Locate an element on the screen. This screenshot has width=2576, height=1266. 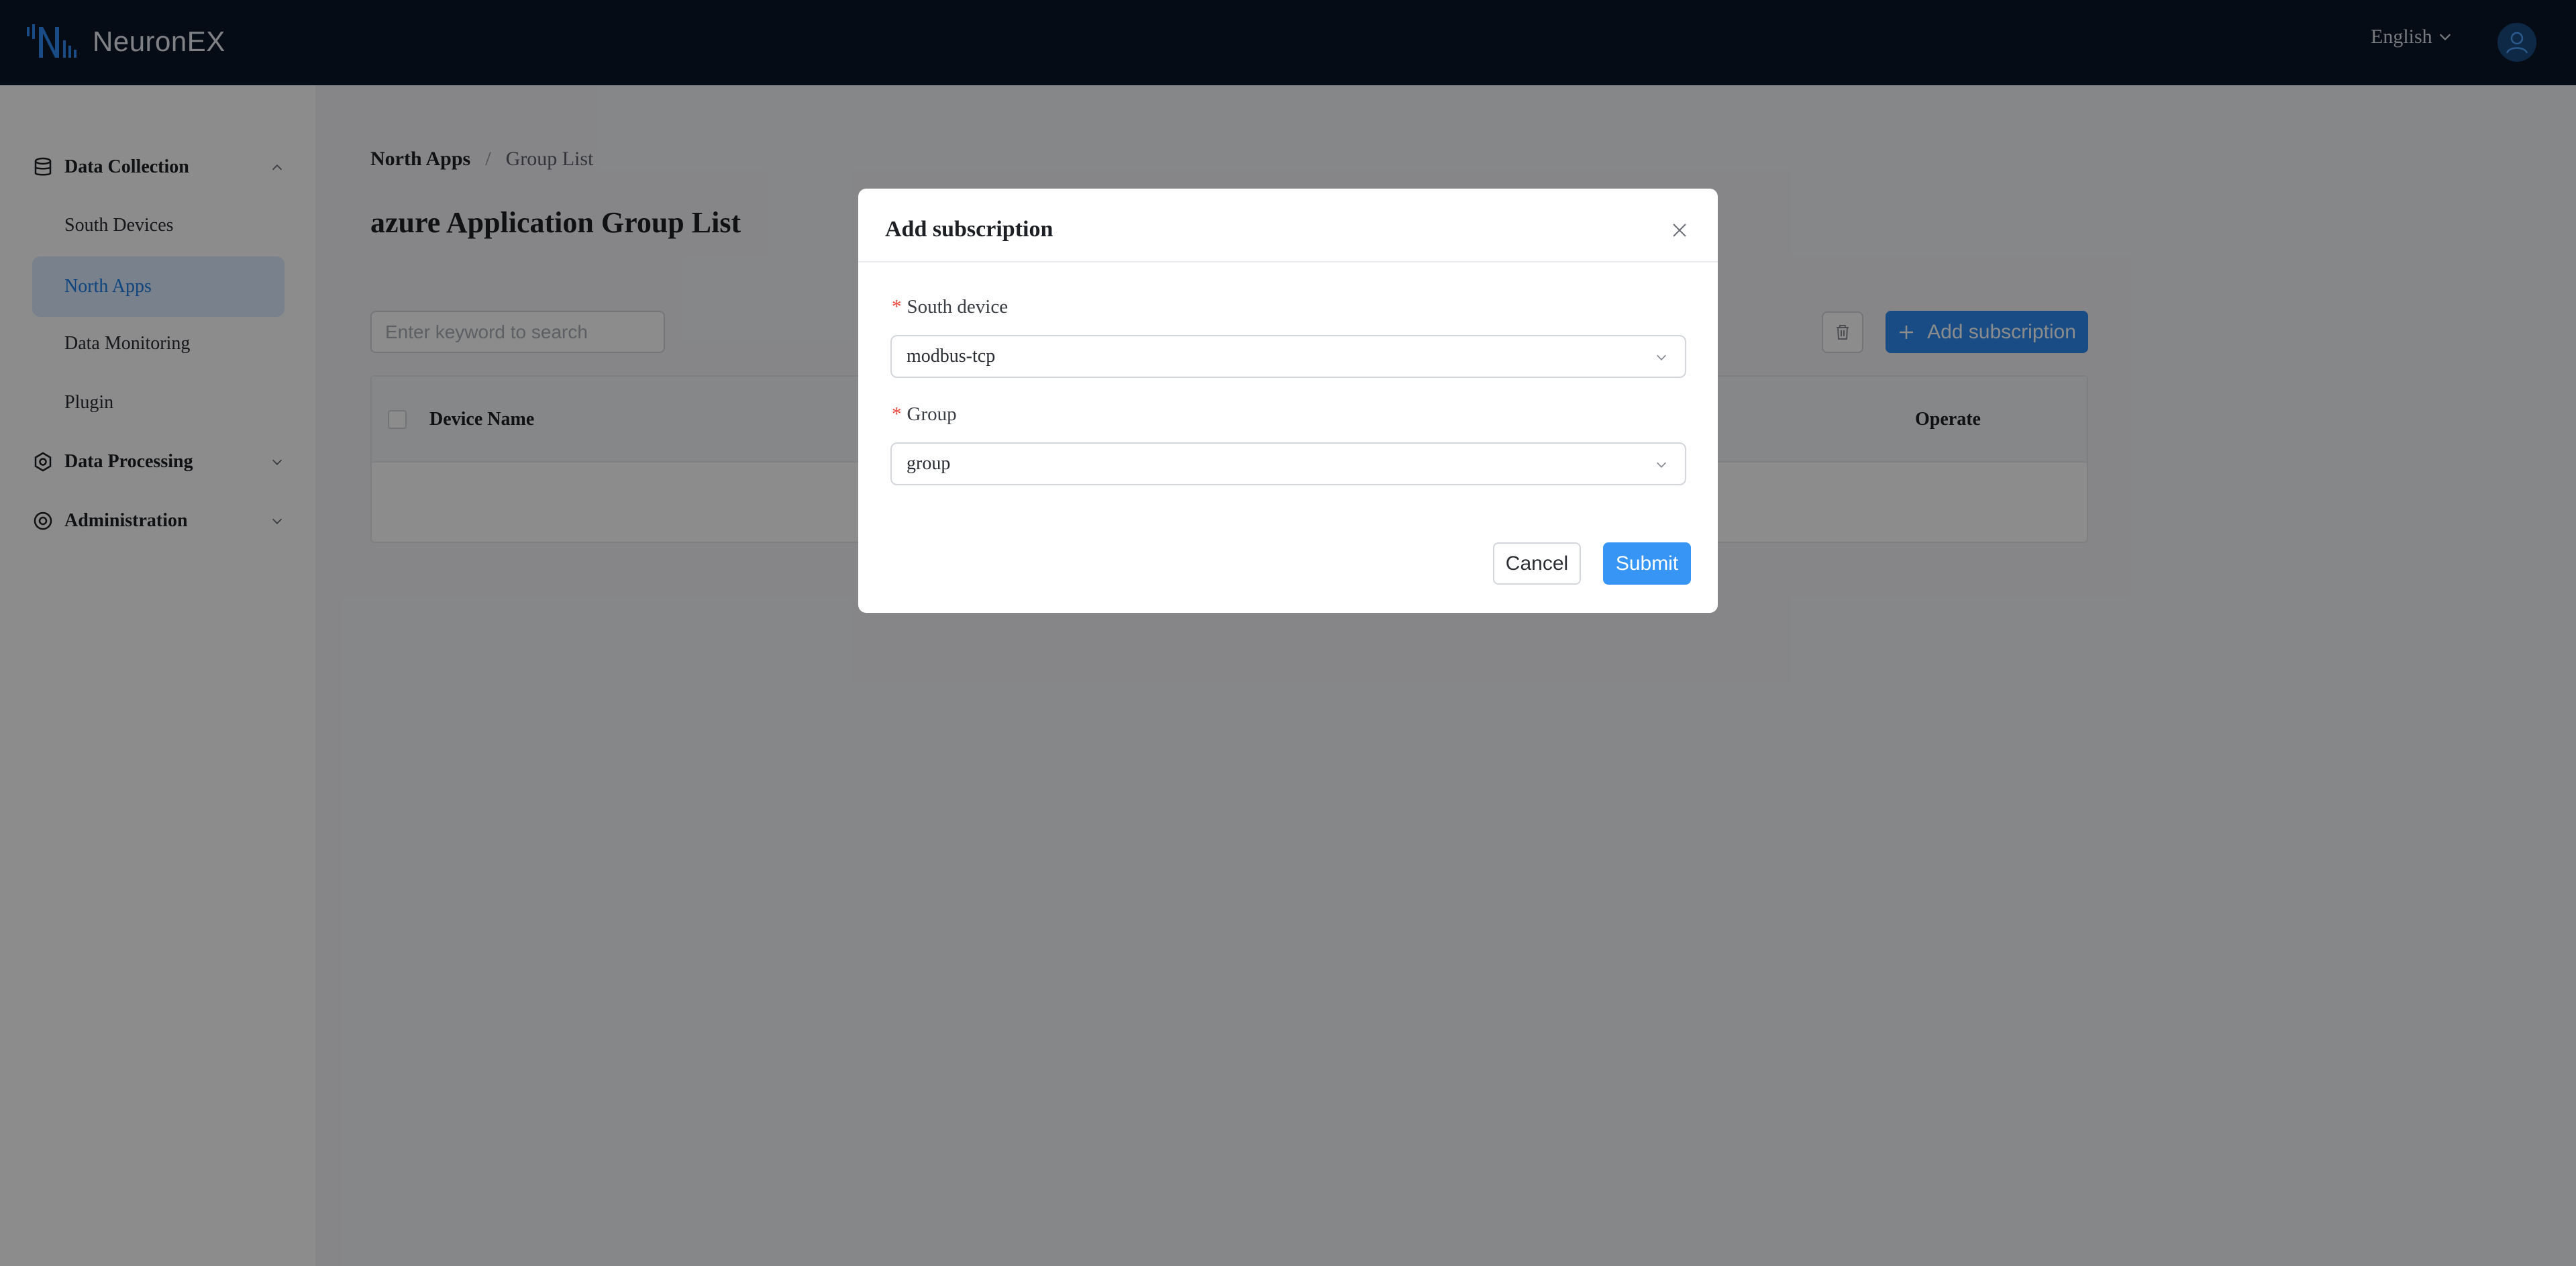
close-icon is located at coordinates (1679, 230).